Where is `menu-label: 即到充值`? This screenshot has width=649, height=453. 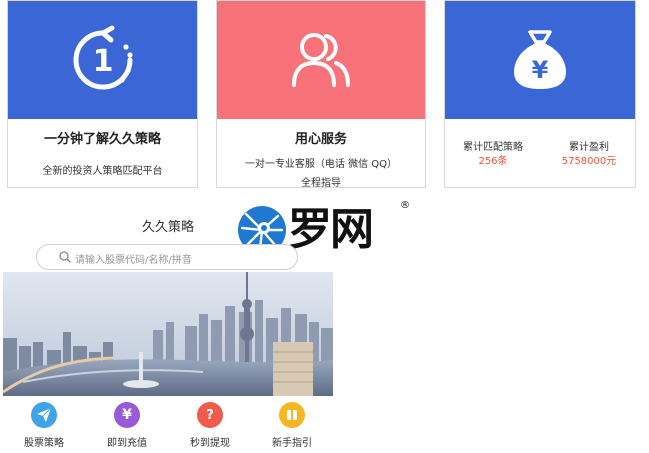 menu-label: 即到充值 is located at coordinates (127, 443).